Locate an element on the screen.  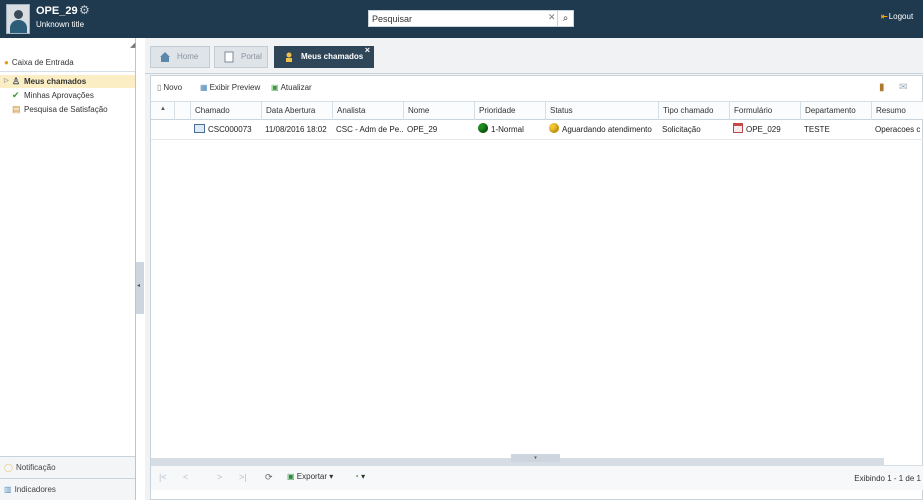
refresh-button: ▣ Atualizar is located at coordinates (291, 87).